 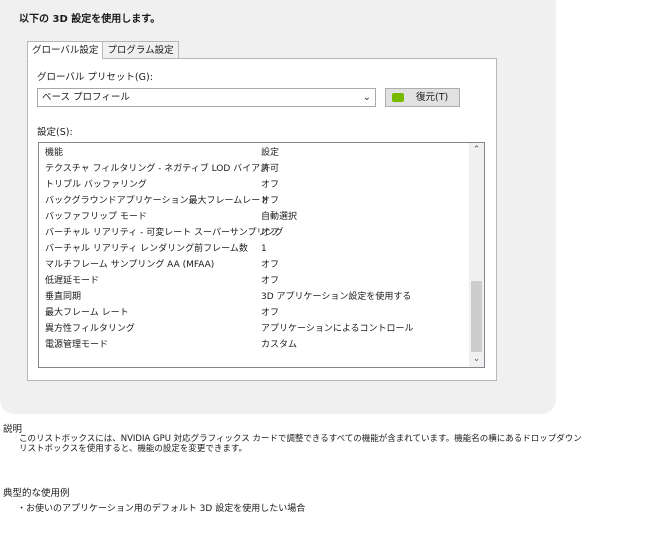 I want to click on feature-name: 電源管理モード, so click(x=77, y=345).